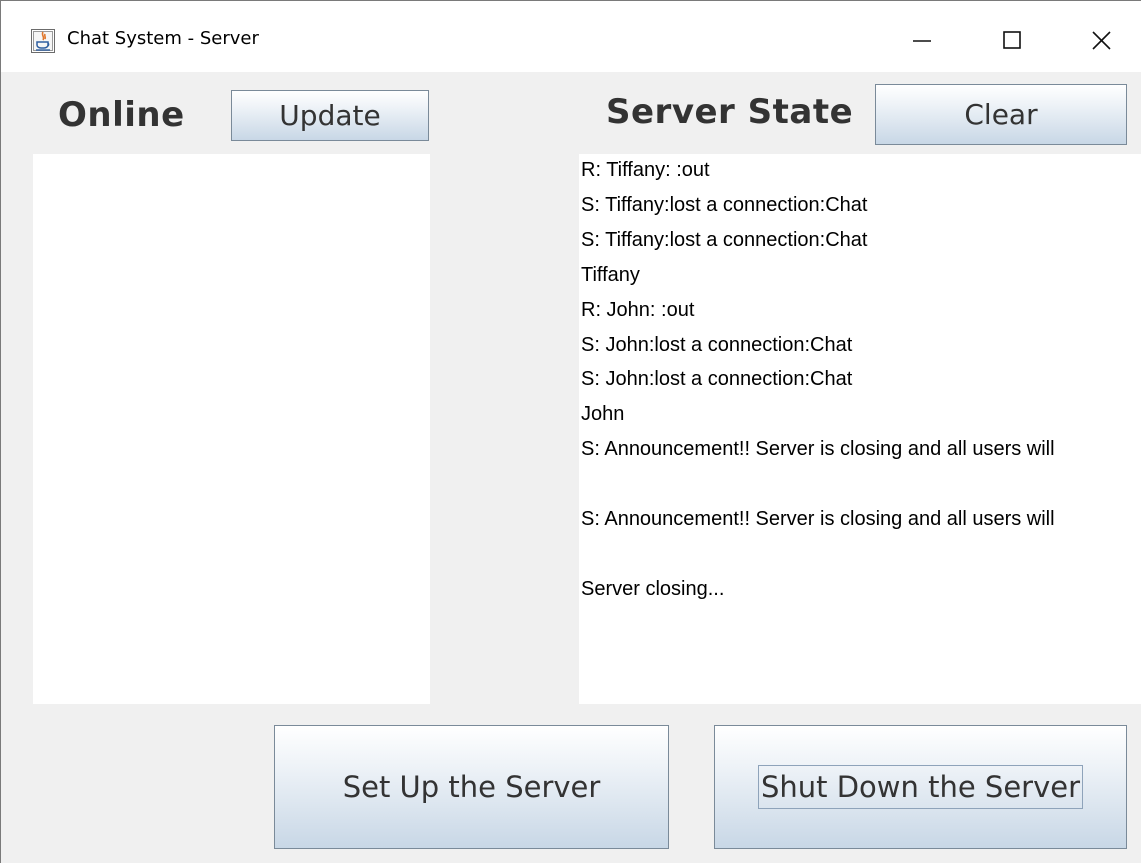 This screenshot has width=1141, height=863. Describe the element at coordinates (603, 414) in the screenshot. I see `log-line: John` at that location.